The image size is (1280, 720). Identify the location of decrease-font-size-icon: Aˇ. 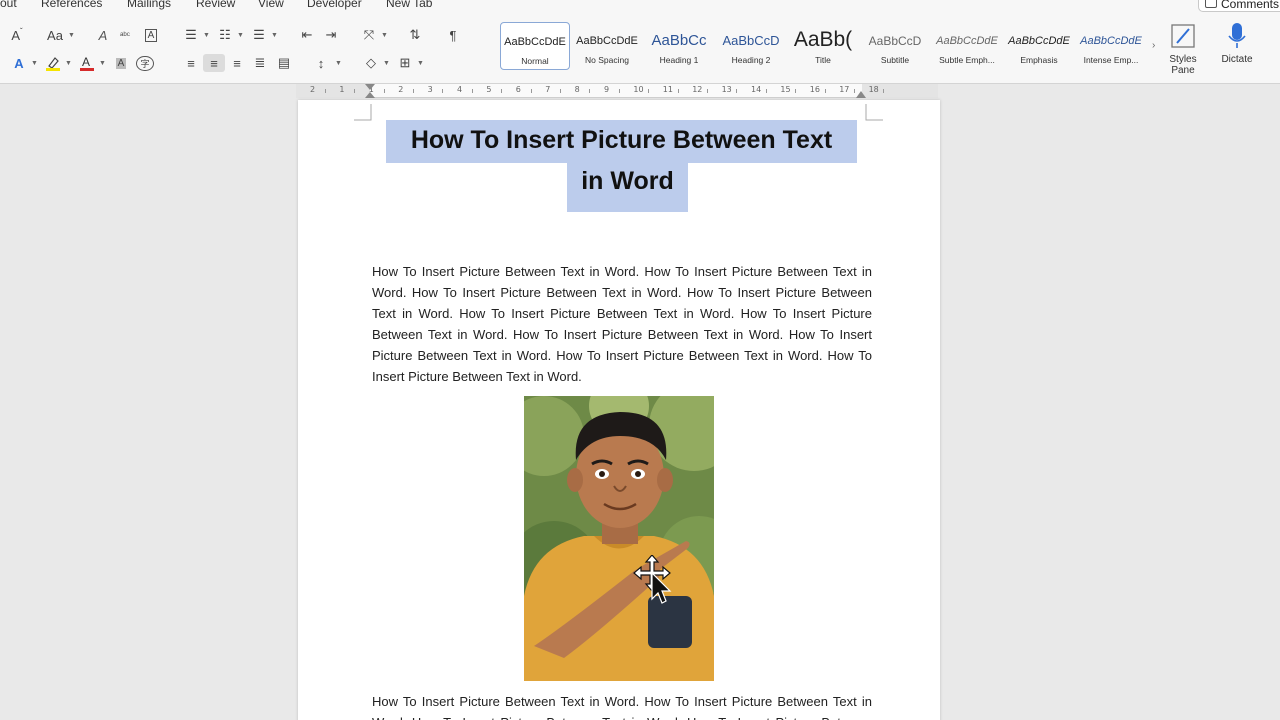
(17, 35).